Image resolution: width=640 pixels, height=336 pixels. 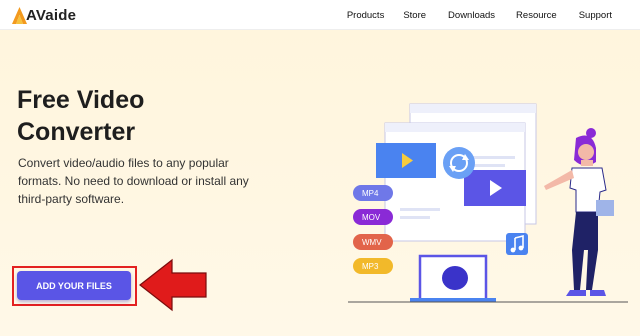 I want to click on woman-figure-icon, so click(x=579, y=212).